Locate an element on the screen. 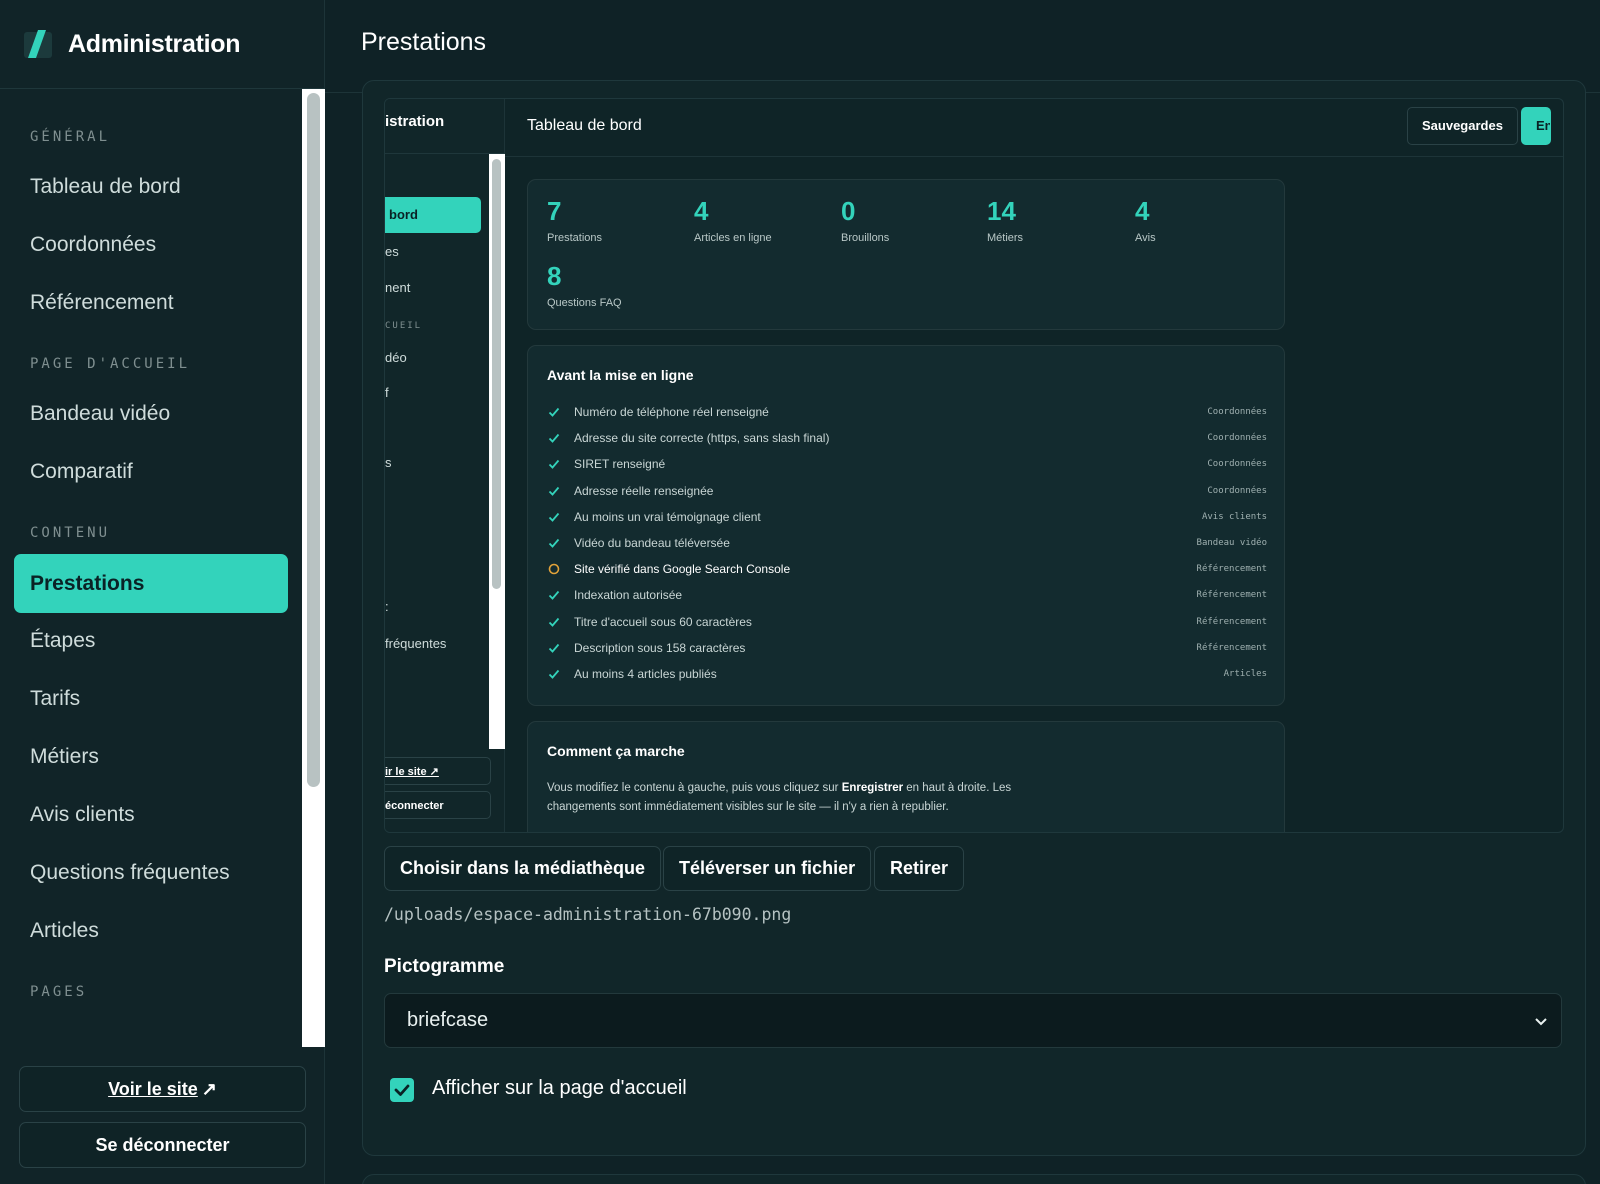 The image size is (1600, 1184). preview-backups-button: Sauvegardes is located at coordinates (1462, 126).